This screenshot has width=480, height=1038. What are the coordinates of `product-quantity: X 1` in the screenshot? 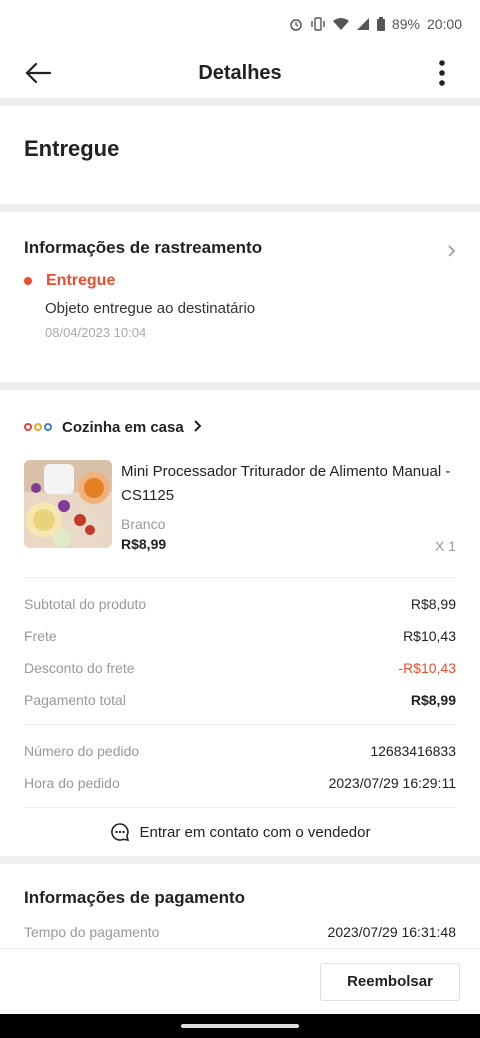 It's located at (445, 546).